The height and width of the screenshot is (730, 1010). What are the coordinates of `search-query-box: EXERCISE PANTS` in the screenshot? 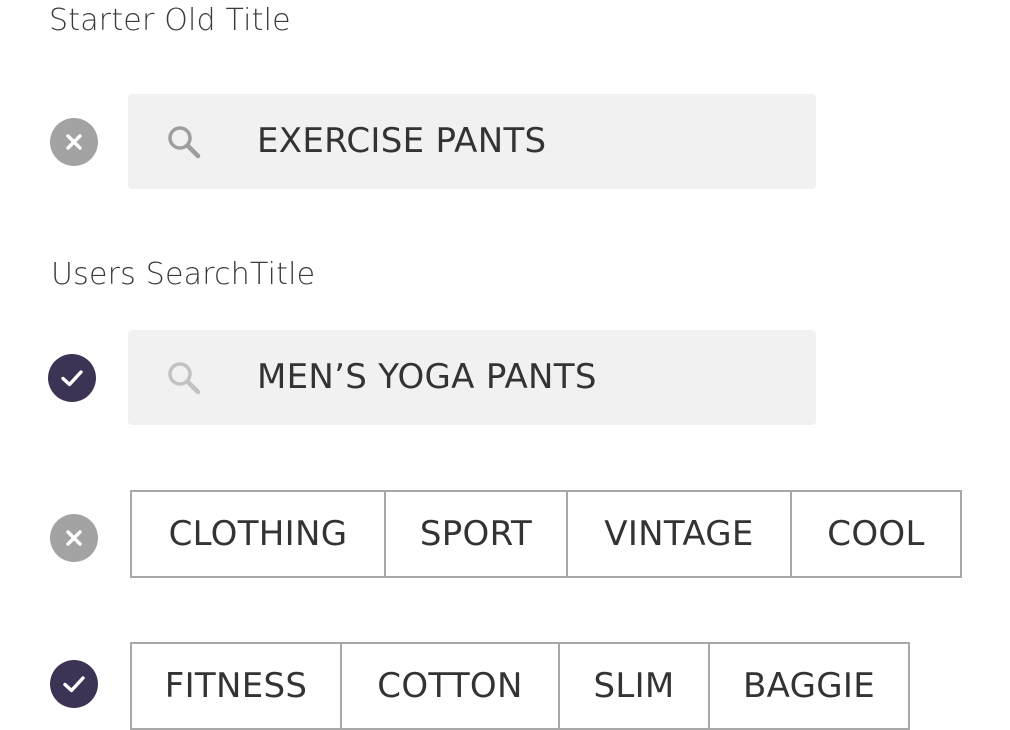 It's located at (472, 141).